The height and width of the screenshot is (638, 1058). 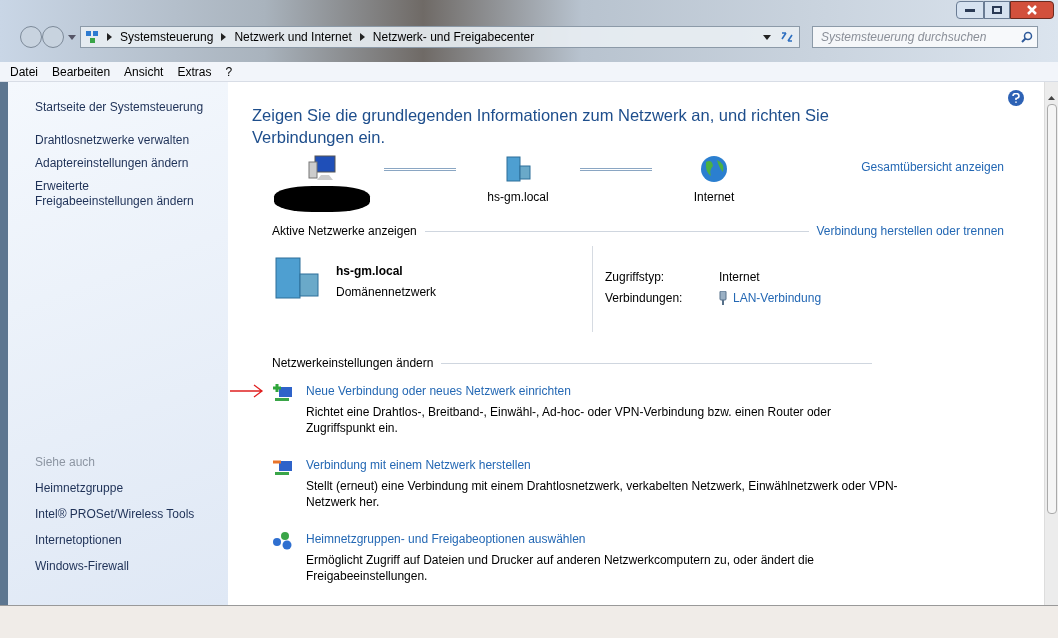 I want to click on task-link: Neue Verbindung oder neues Netzwerk einrichten, so click(x=604, y=391).